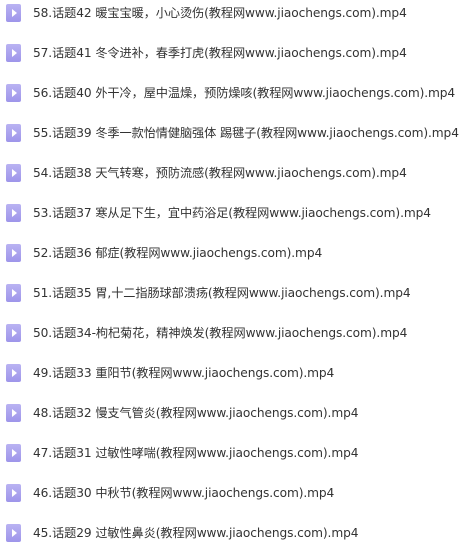 The height and width of the screenshot is (560, 459). Describe the element at coordinates (196, 413) in the screenshot. I see `file-name: 48.话题32 慢支气管炎(教程网www.jiaochengs.com).mp4` at that location.